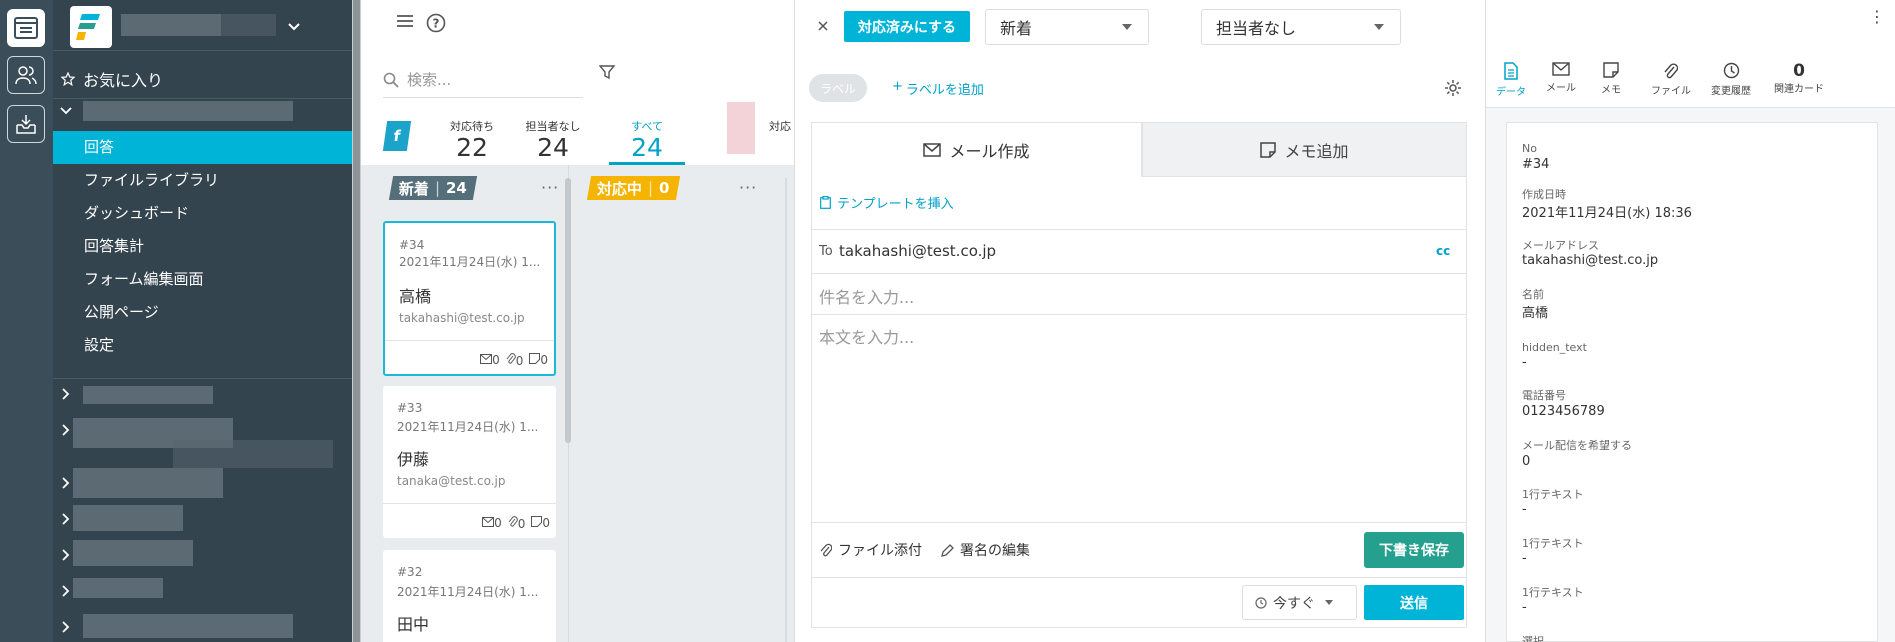 This screenshot has height=642, width=1895. What do you see at coordinates (917, 251) in the screenshot?
I see `to-field: takahashi@test.co.jp` at bounding box center [917, 251].